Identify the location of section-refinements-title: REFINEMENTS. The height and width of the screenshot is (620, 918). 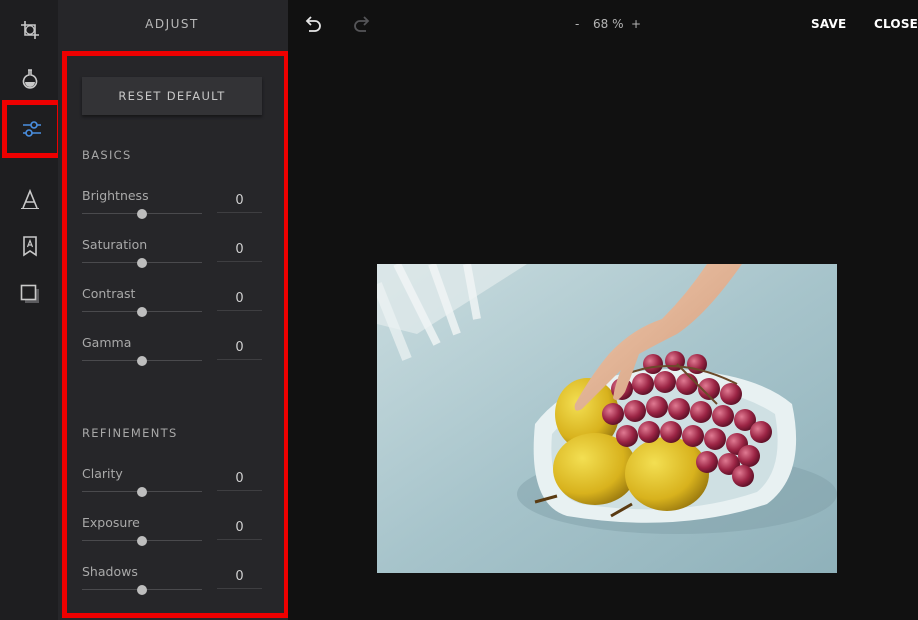
(130, 433).